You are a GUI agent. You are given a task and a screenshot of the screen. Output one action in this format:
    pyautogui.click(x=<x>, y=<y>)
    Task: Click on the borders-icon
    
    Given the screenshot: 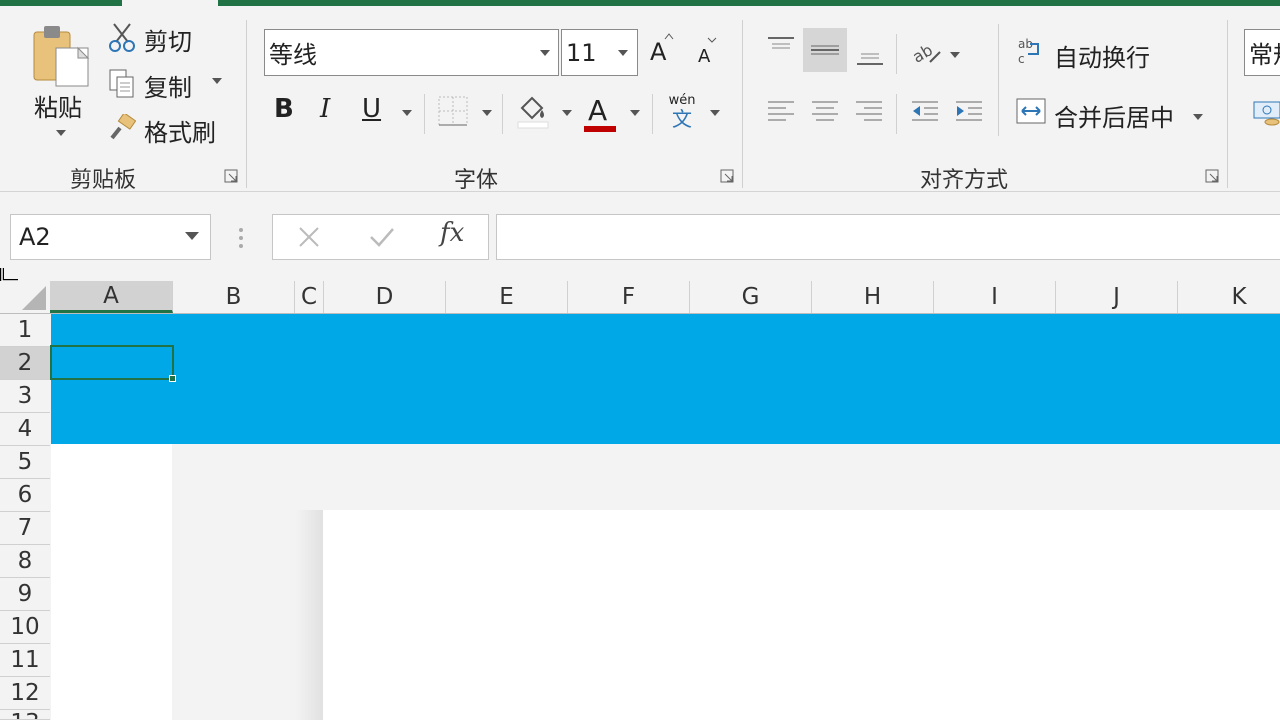 What is the action you would take?
    pyautogui.click(x=453, y=111)
    